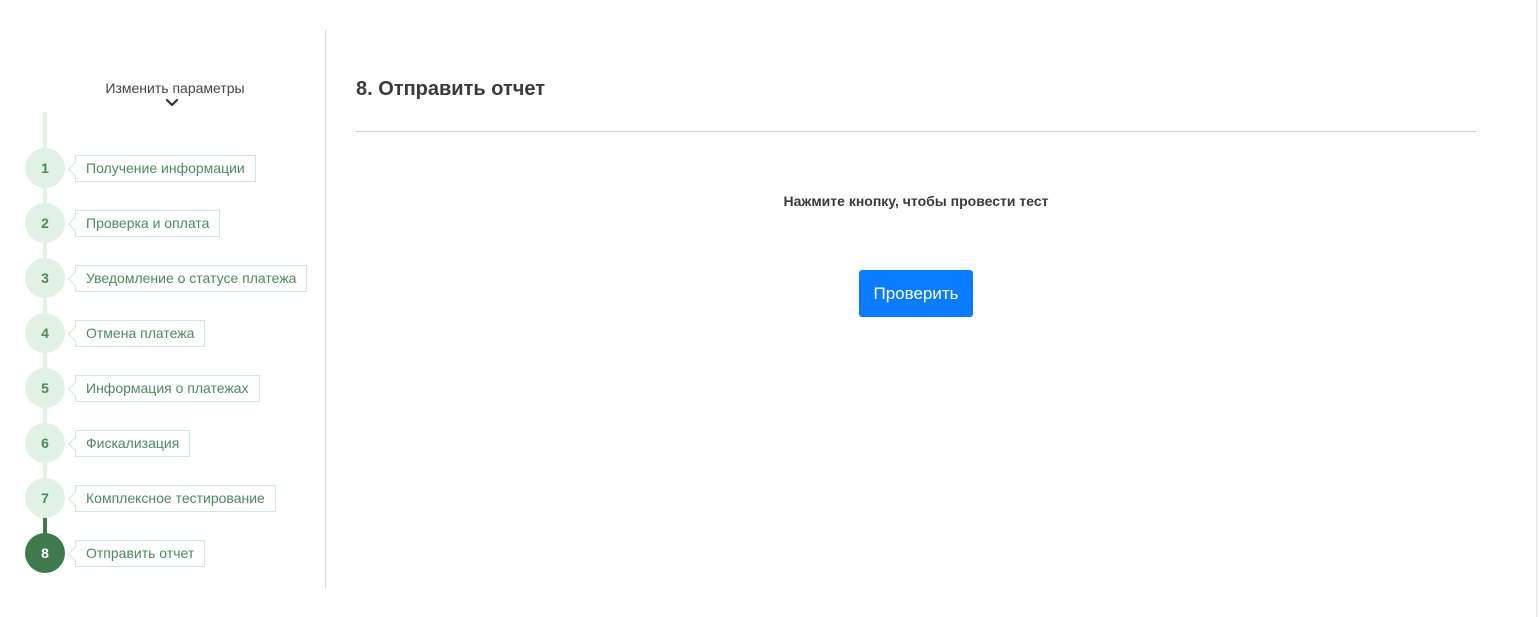  I want to click on chevron-down-icon, so click(172, 102).